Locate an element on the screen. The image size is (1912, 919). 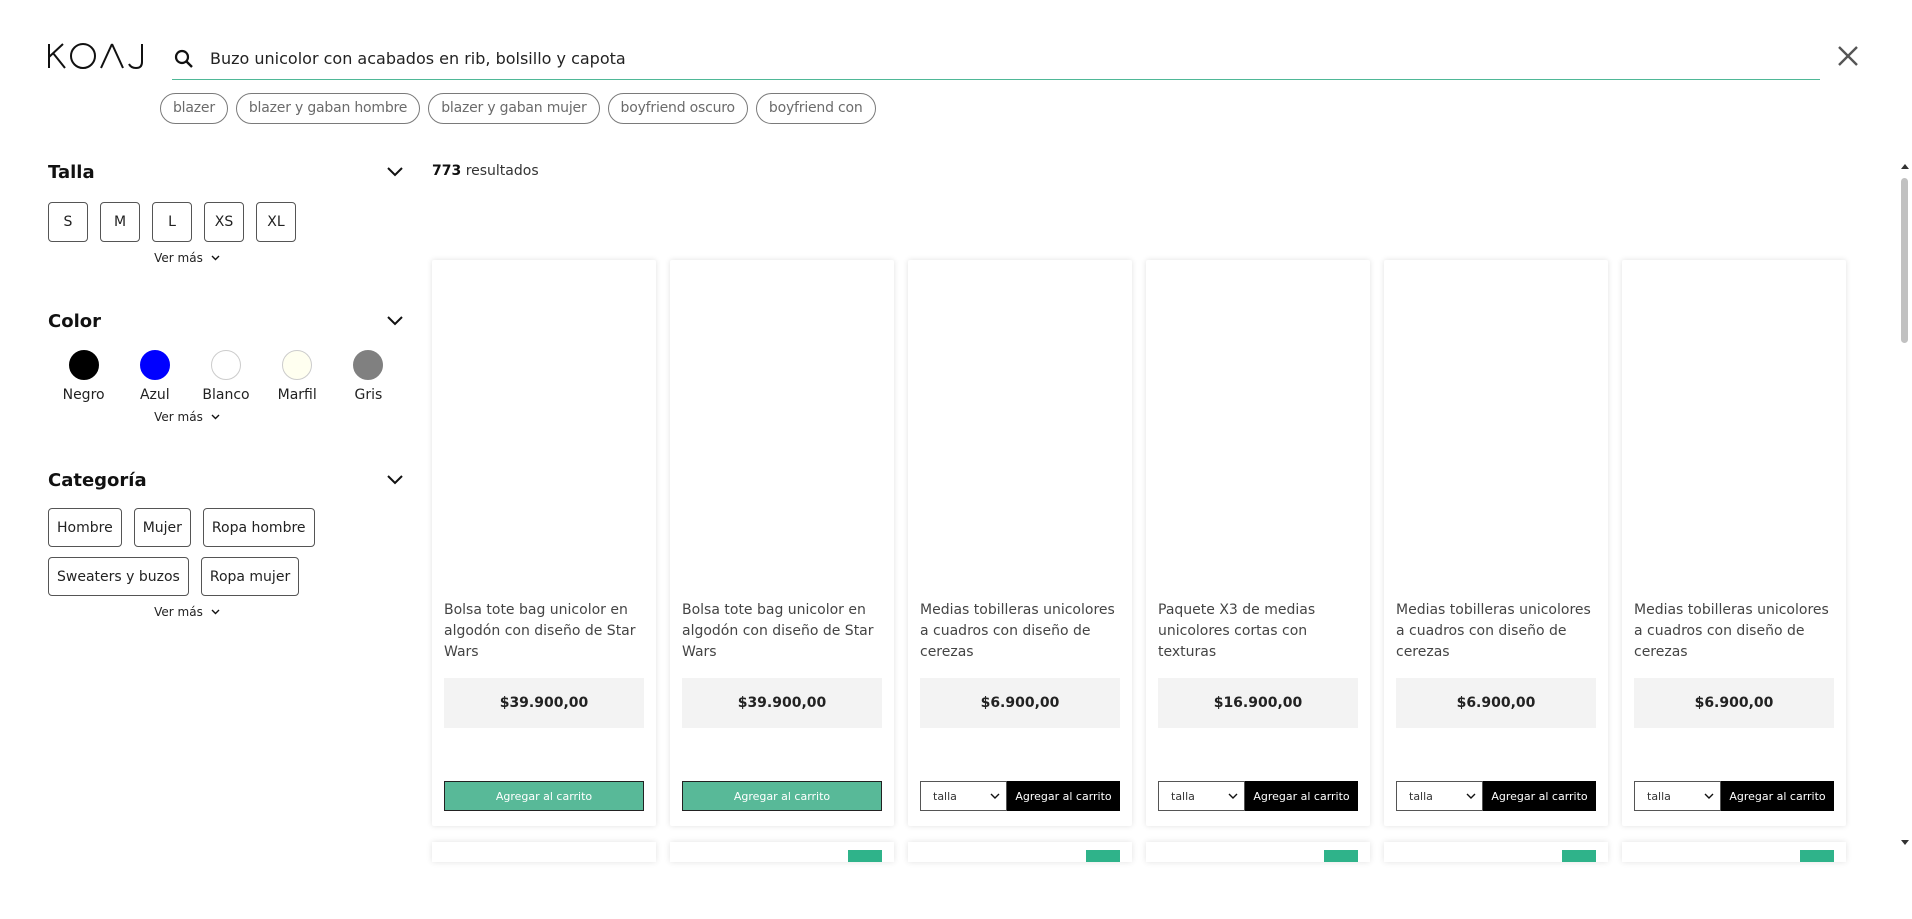
color-option: Negro is located at coordinates (83, 376).